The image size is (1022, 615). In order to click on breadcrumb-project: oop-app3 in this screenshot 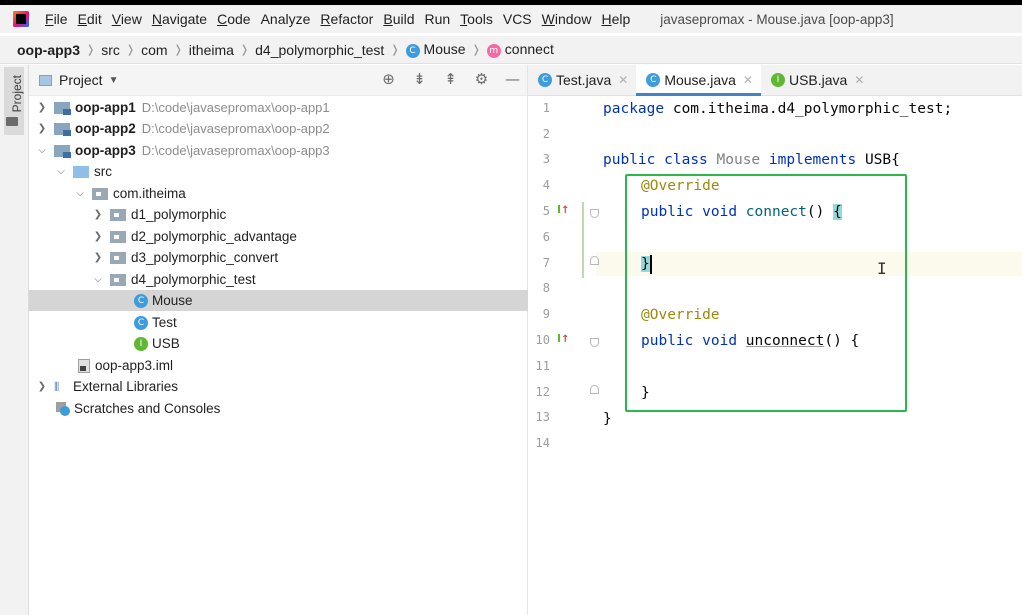, I will do `click(48, 50)`.